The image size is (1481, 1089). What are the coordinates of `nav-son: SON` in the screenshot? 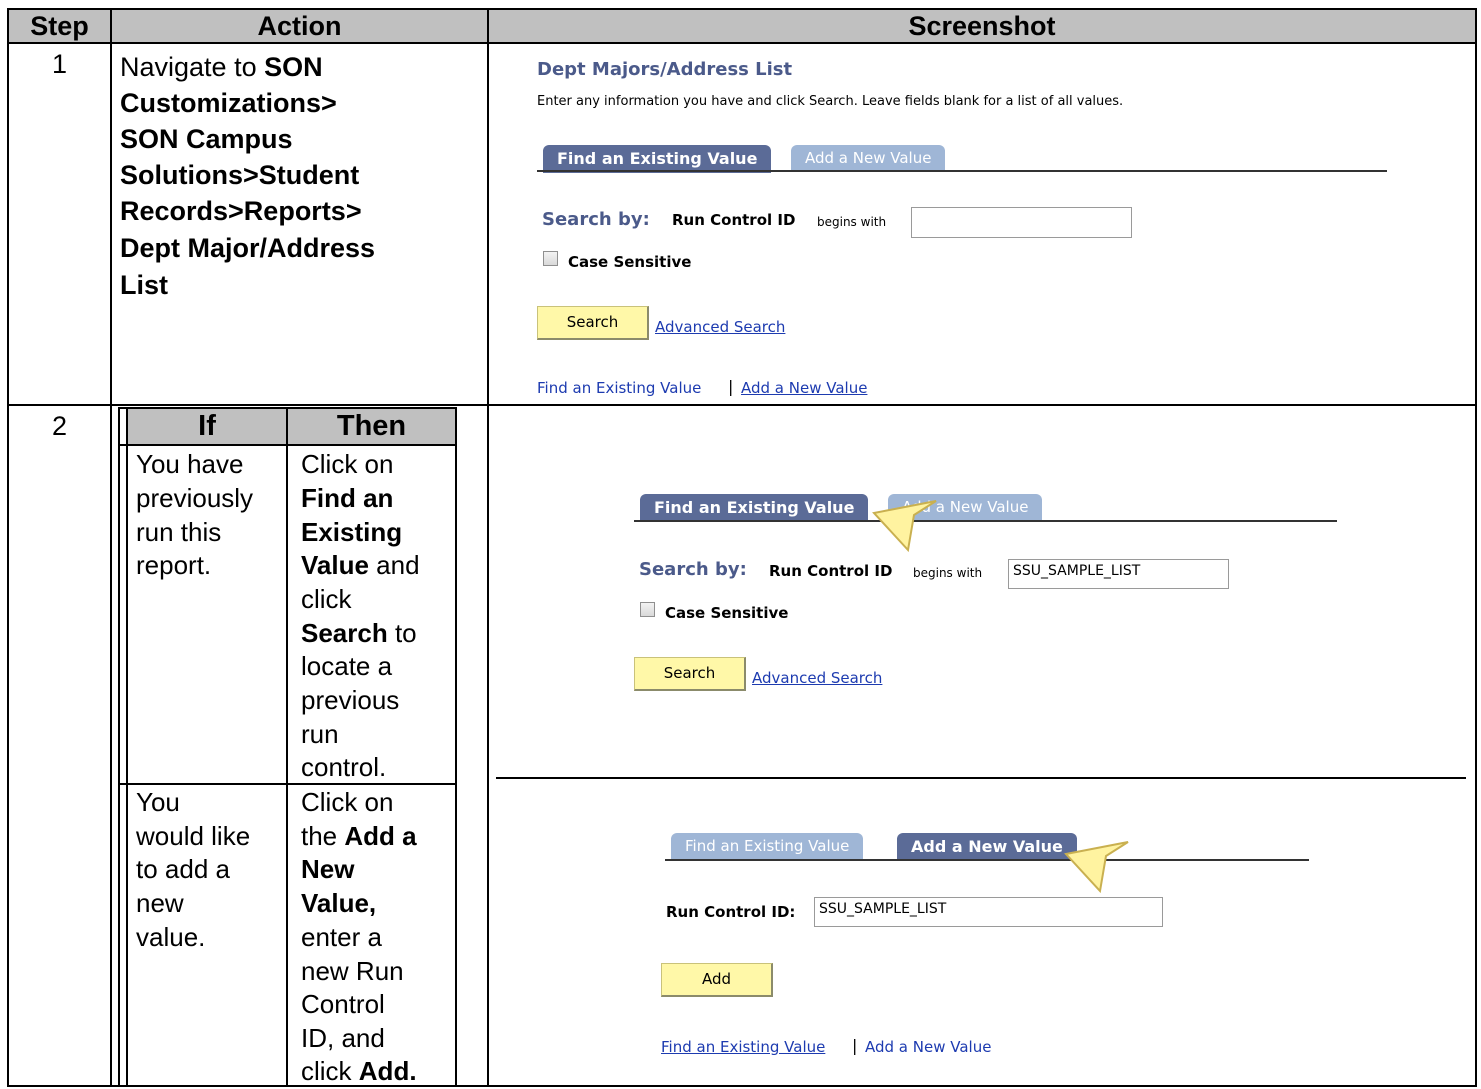 It's located at (293, 67).